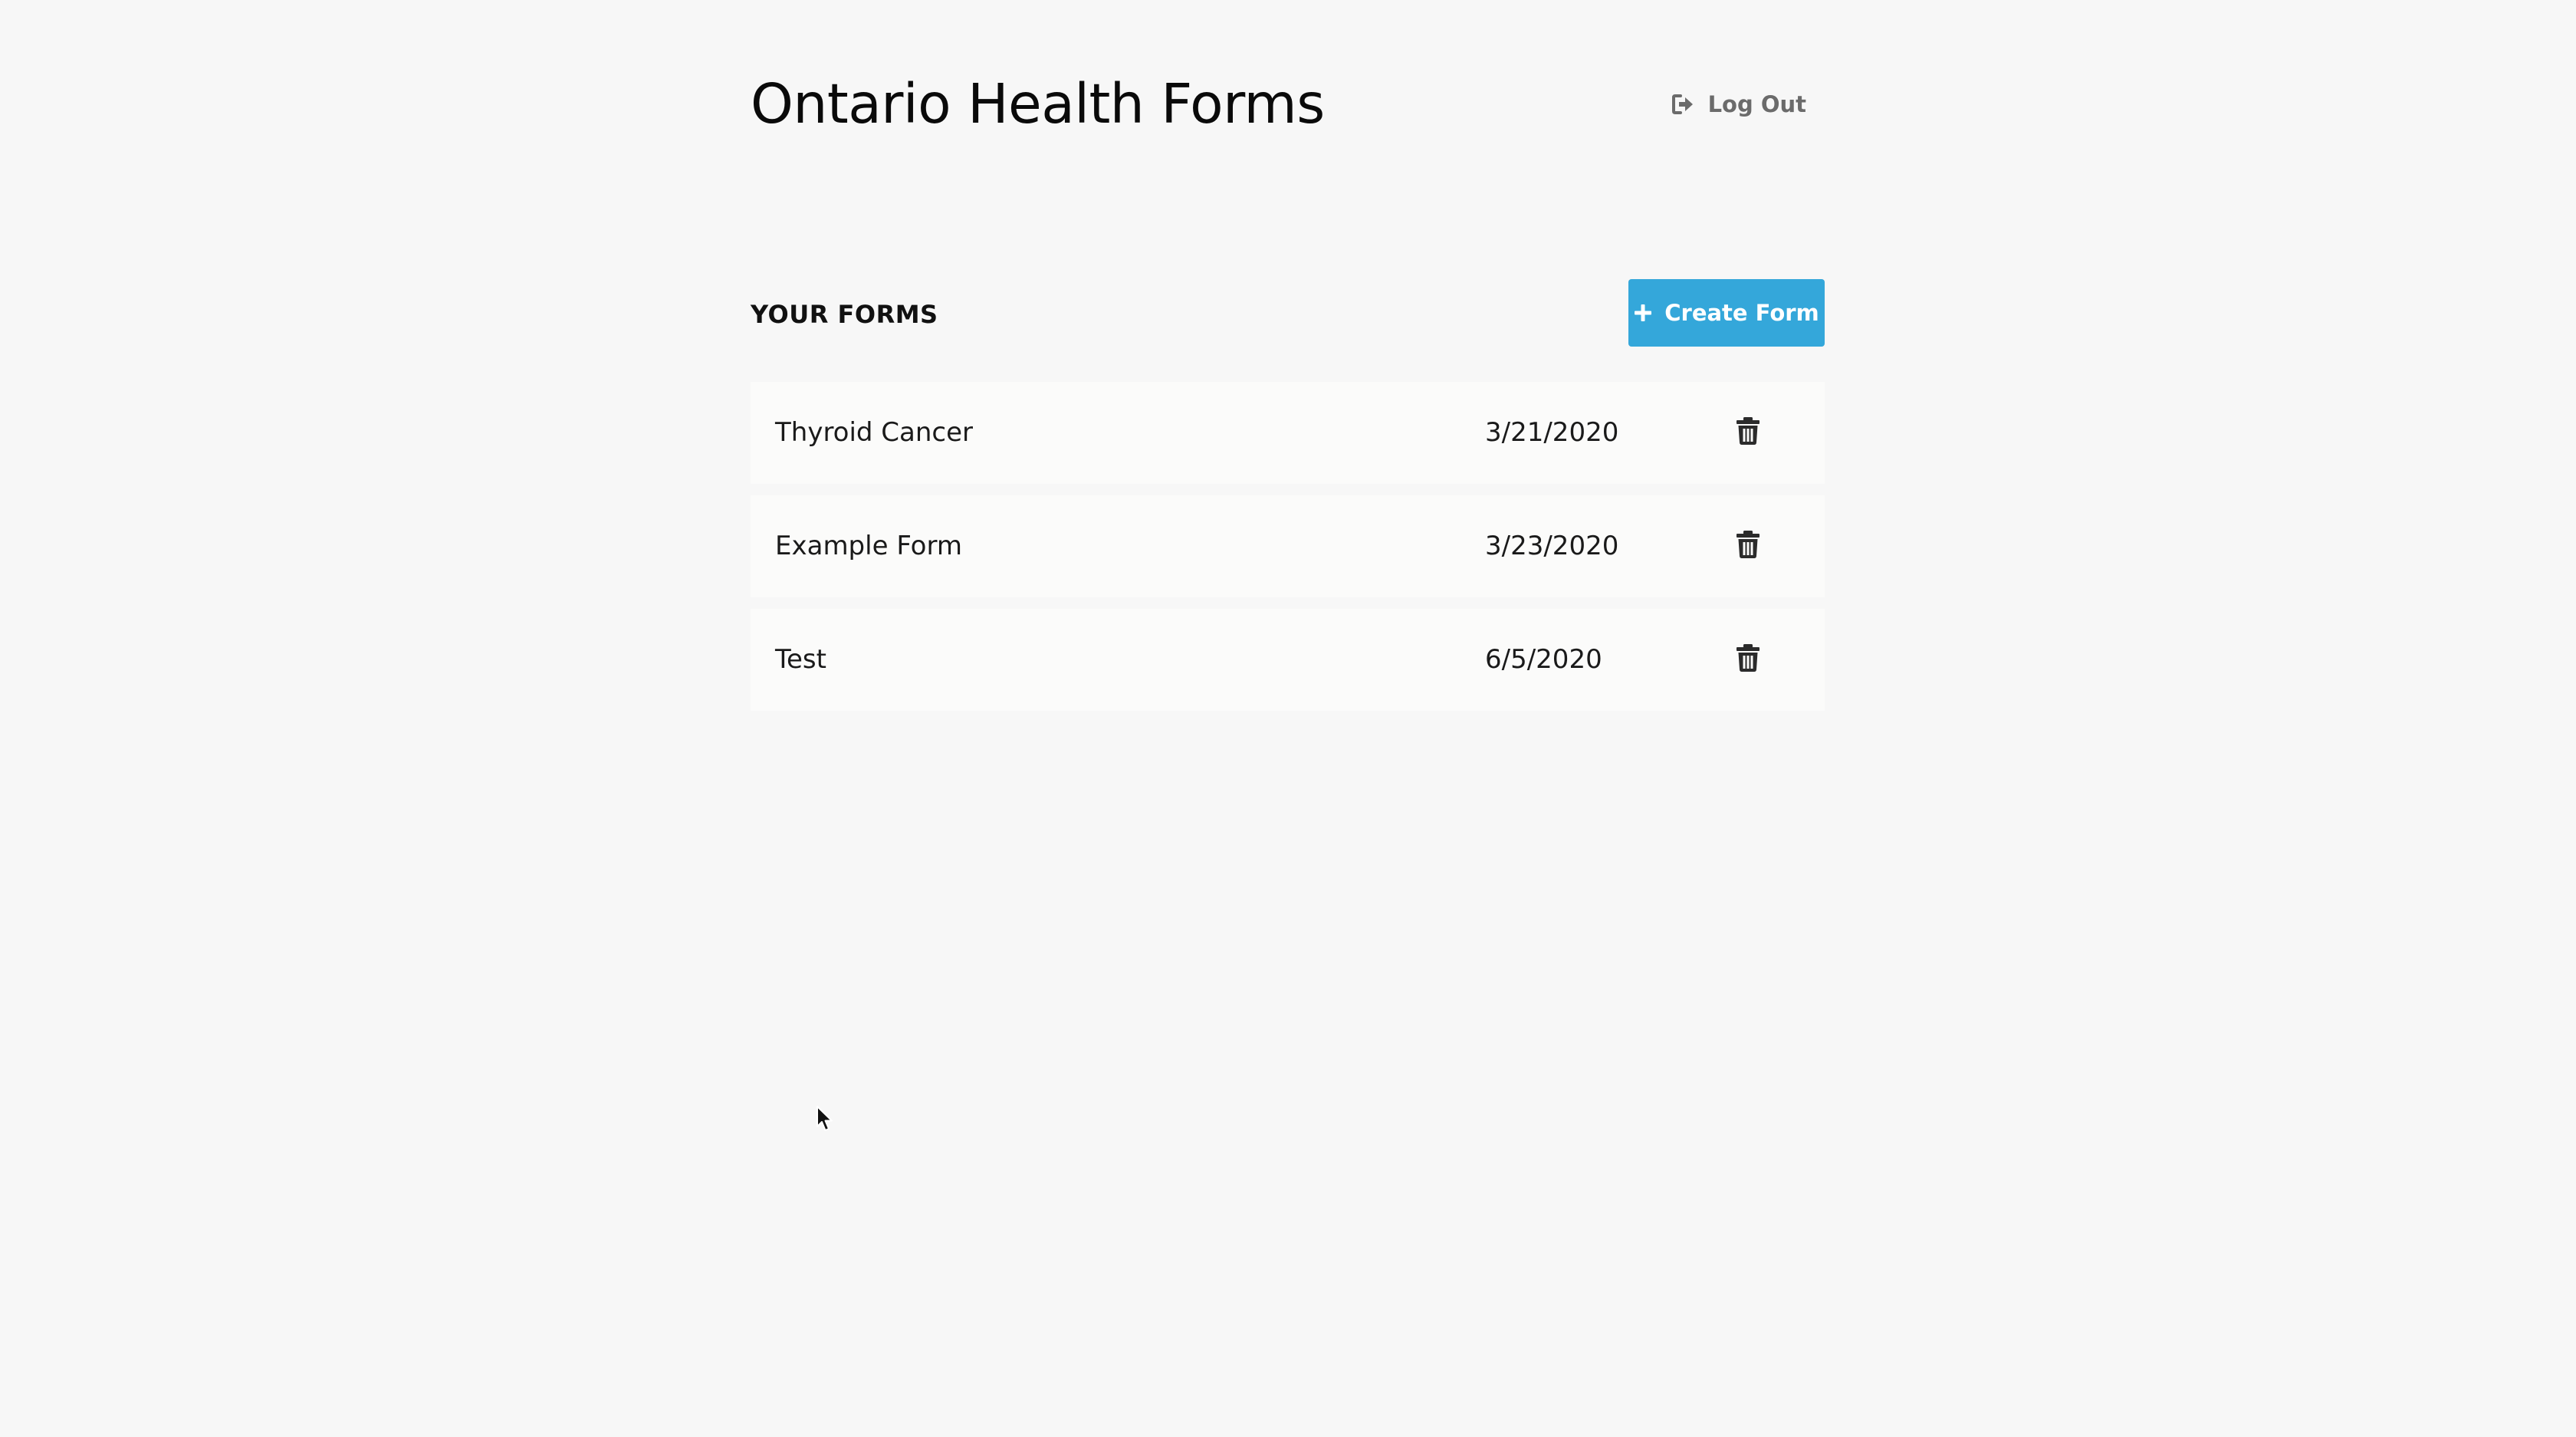  What do you see at coordinates (1288, 313) in the screenshot?
I see `forms-section-header: YOUR FORMS Create Form` at bounding box center [1288, 313].